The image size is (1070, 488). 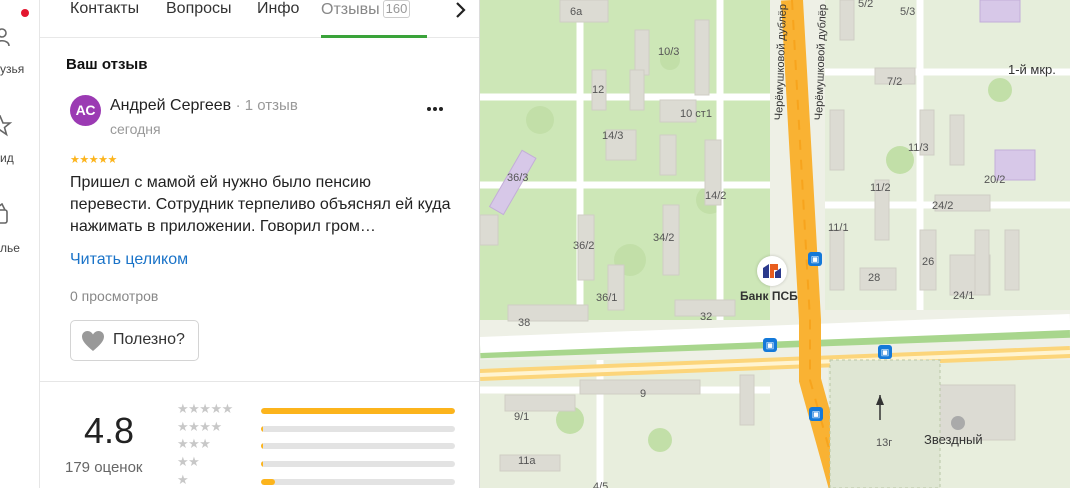 I want to click on building-number-label: 11/3, so click(x=918, y=148).